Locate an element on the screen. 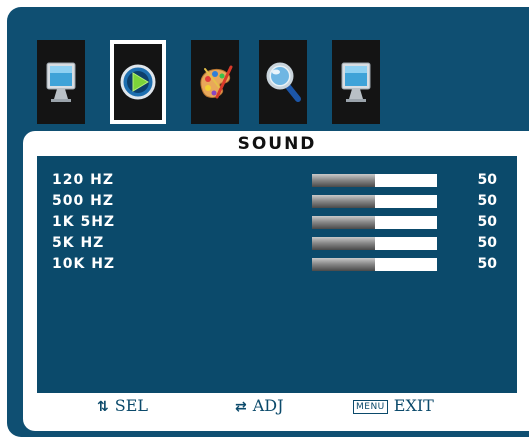  tab-setup is located at coordinates (356, 82).